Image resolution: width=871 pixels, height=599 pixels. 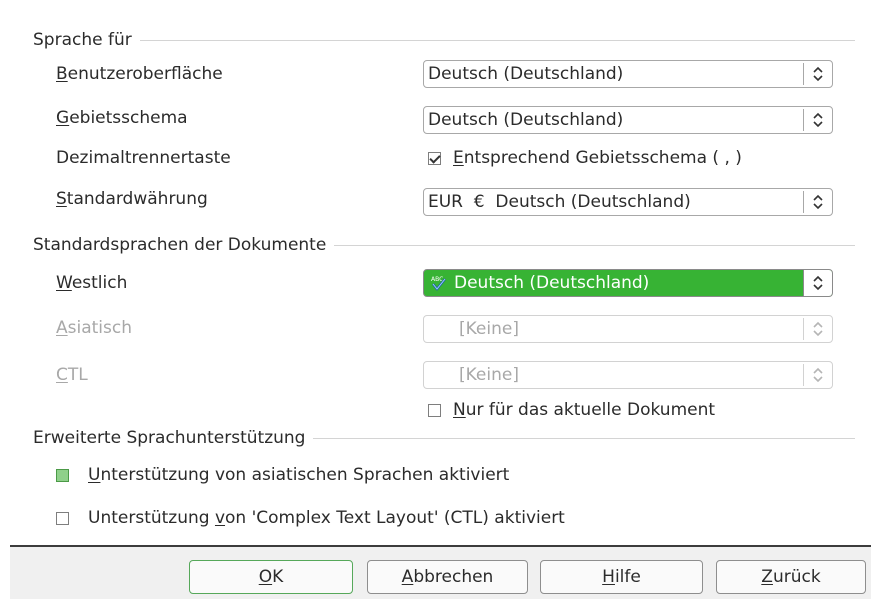 I want to click on select-ctl: [Keine], so click(x=628, y=375).